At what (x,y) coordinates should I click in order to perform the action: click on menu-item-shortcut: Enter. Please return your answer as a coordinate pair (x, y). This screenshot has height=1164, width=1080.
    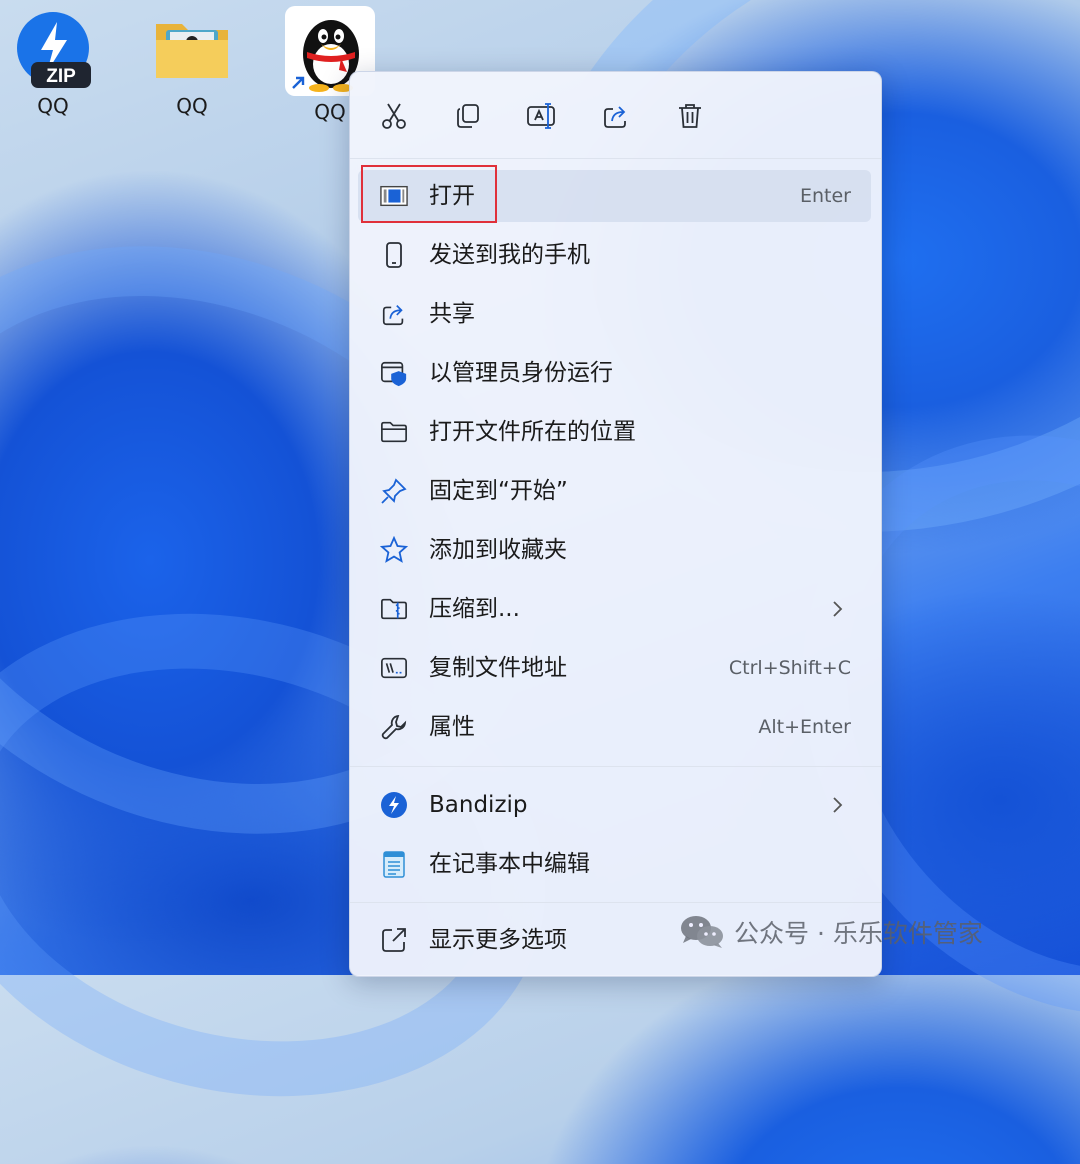
    Looking at the image, I should click on (825, 196).